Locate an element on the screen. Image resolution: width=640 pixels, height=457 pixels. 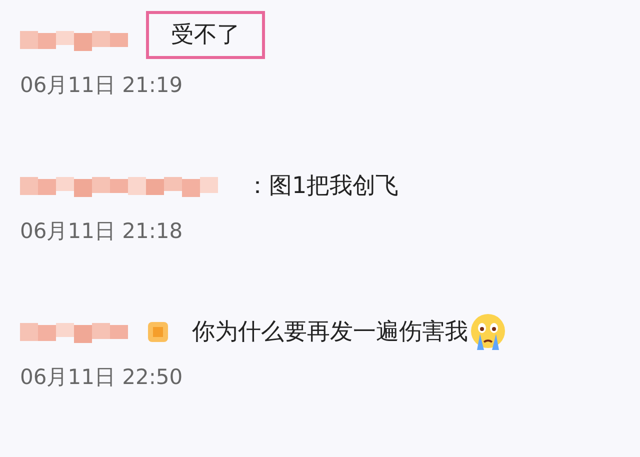
comment-date: 06月11日 22:50 is located at coordinates (101, 377).